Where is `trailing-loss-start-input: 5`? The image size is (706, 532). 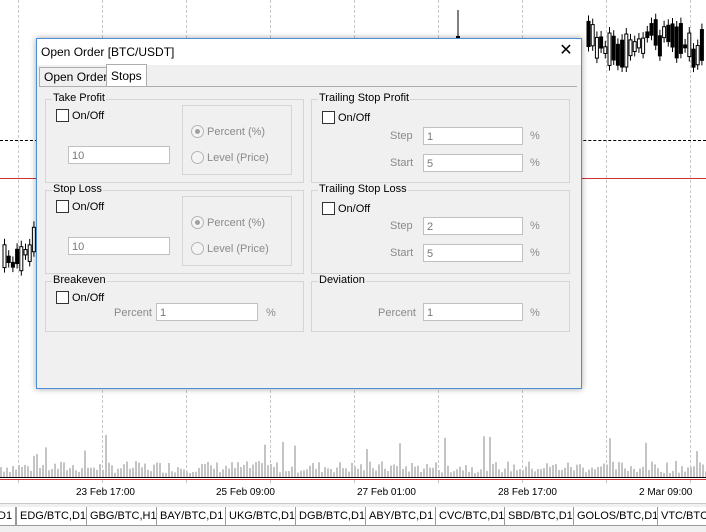
trailing-loss-start-input: 5 is located at coordinates (473, 253).